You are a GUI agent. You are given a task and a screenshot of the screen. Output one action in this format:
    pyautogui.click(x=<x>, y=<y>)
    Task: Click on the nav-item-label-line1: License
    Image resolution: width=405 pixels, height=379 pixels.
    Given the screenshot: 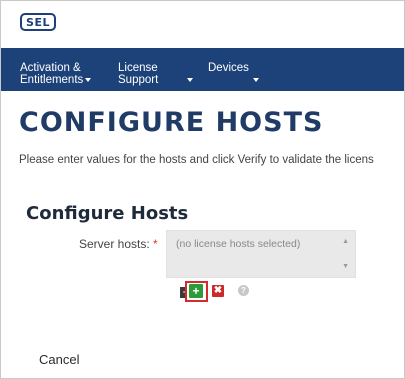 What is the action you would take?
    pyautogui.click(x=138, y=68)
    